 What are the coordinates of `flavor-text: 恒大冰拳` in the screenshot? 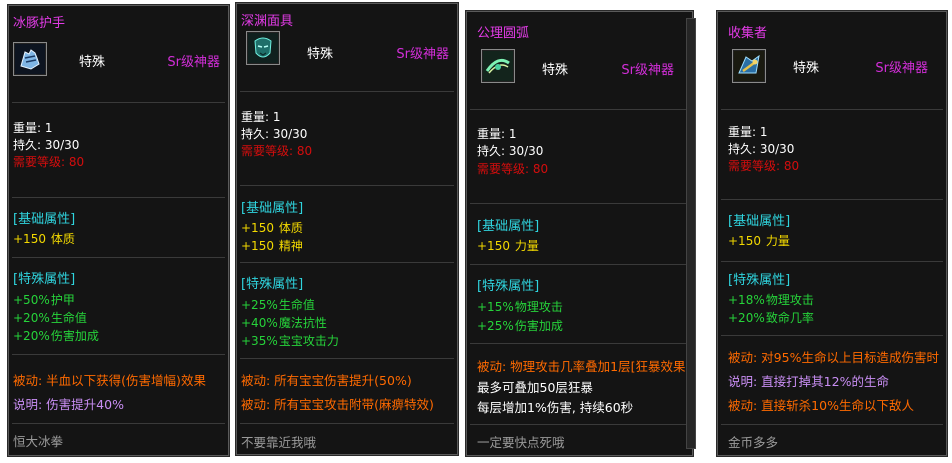 It's located at (38, 441).